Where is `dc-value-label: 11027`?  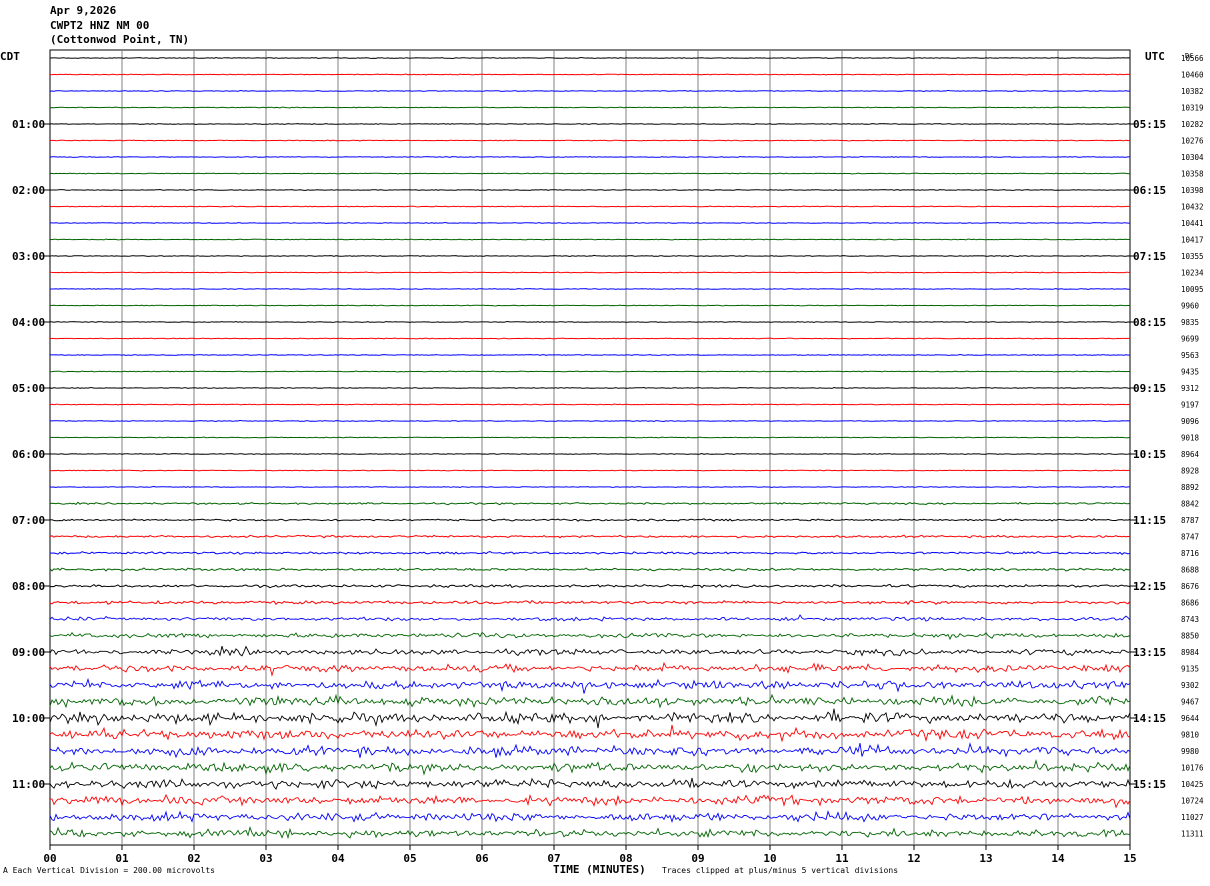 dc-value-label: 11027 is located at coordinates (1192, 817).